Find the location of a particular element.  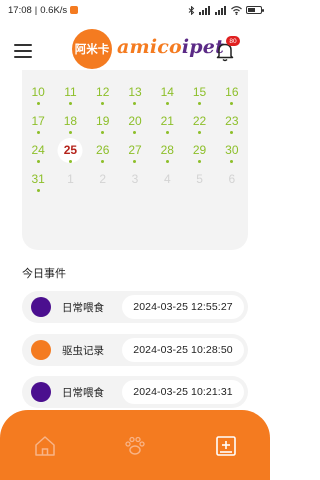

menu-button is located at coordinates (23, 51).